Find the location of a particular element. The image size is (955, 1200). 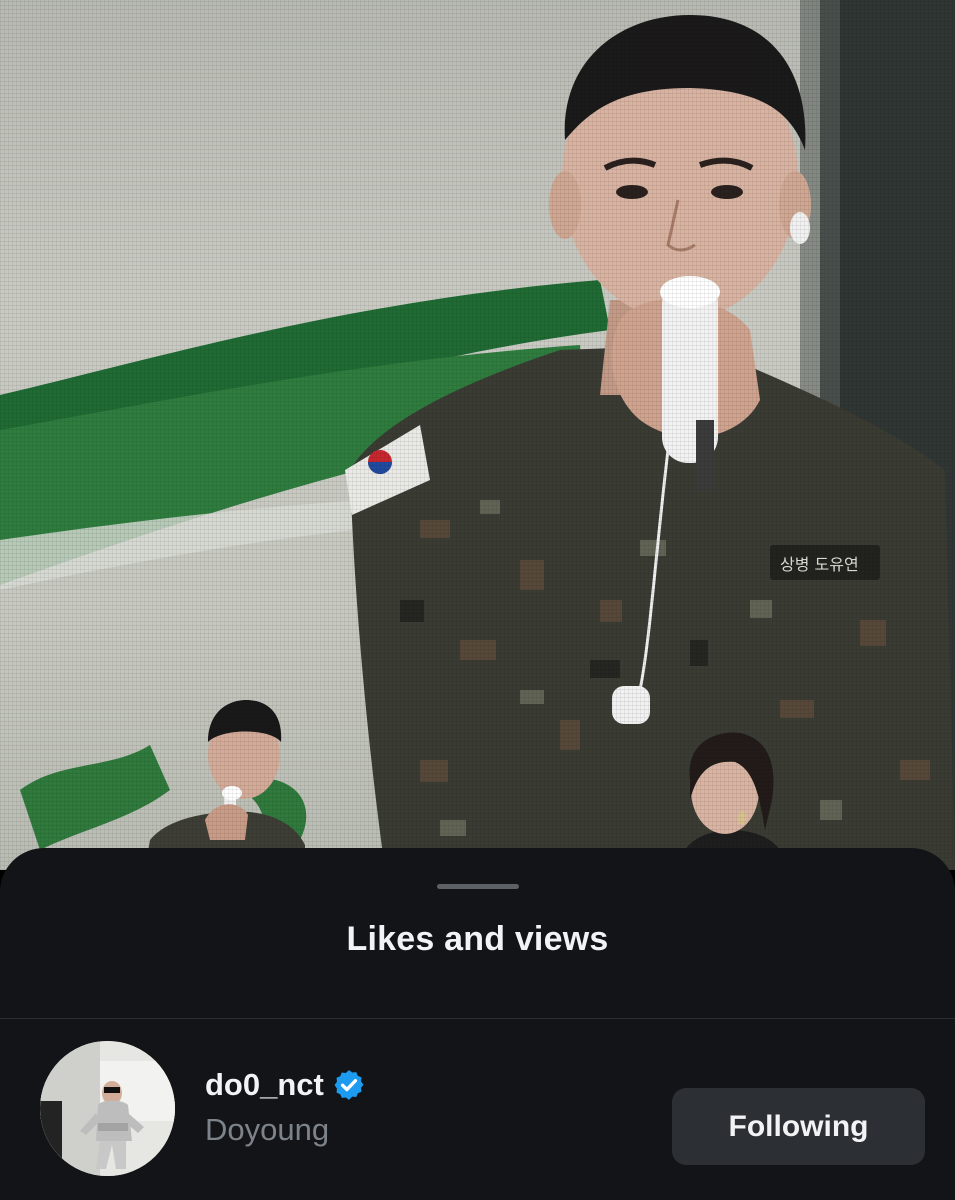

verified-badge-icon is located at coordinates (349, 1085).